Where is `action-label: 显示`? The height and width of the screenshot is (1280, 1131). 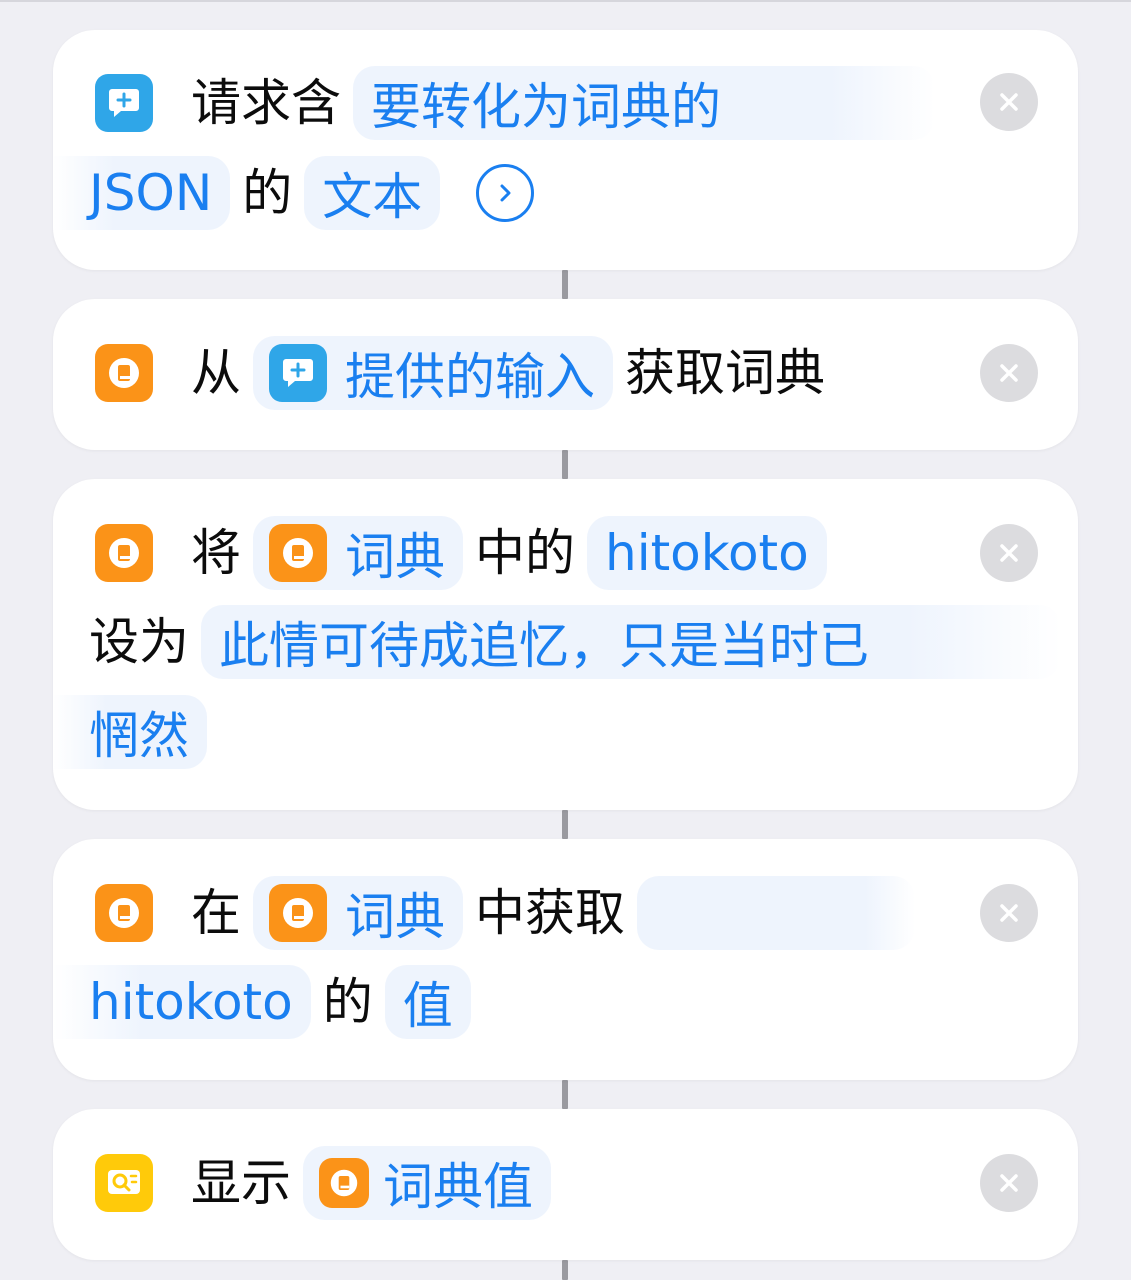 action-label: 显示 is located at coordinates (241, 1183).